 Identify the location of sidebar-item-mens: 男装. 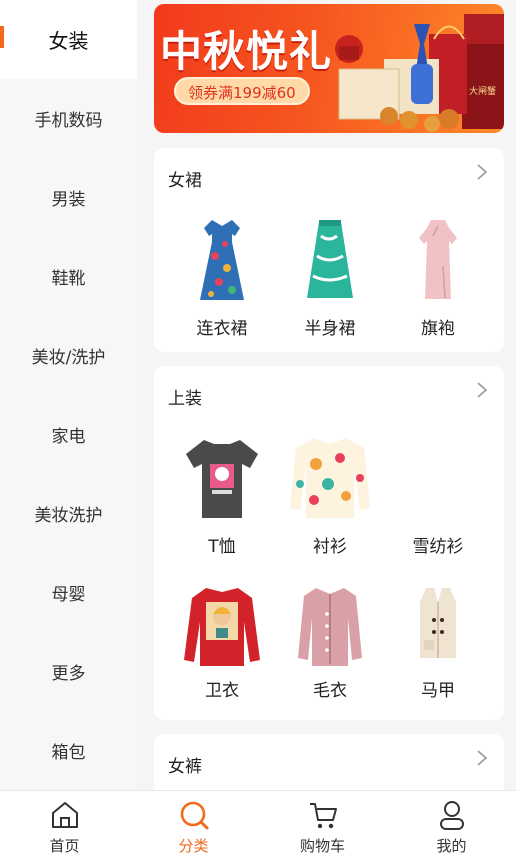
(68, 197).